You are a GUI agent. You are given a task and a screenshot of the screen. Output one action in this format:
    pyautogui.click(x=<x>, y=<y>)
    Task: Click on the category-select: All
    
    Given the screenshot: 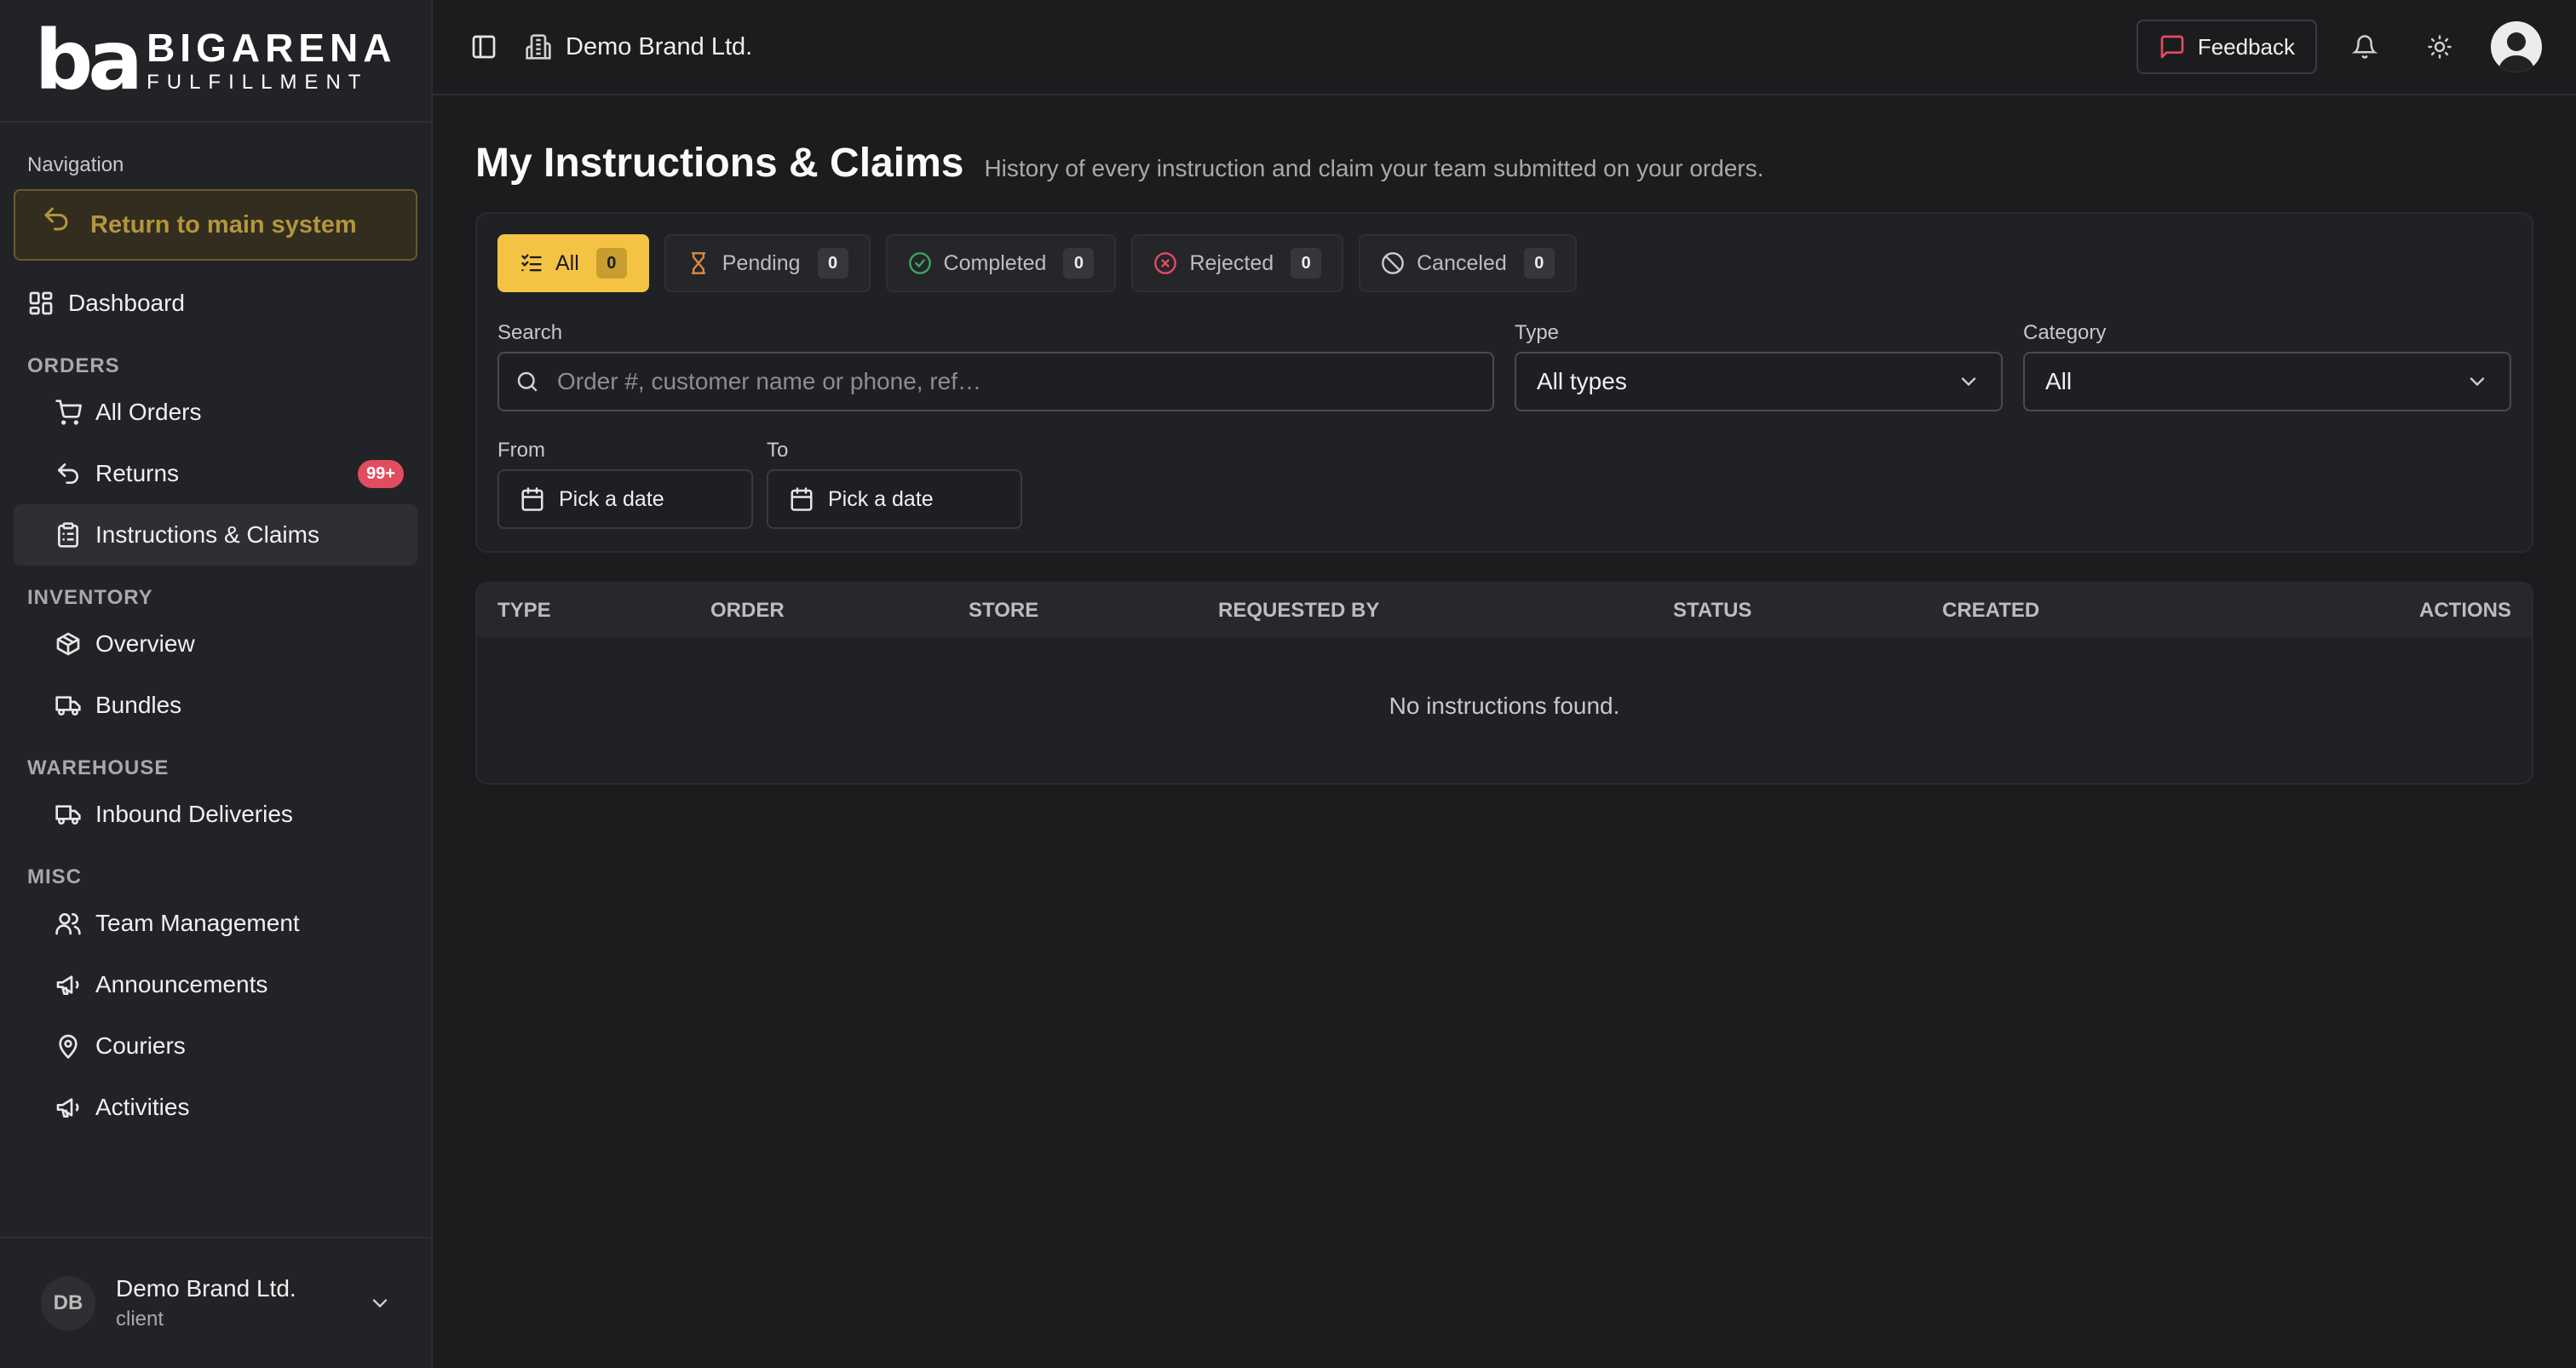 What is the action you would take?
    pyautogui.click(x=2267, y=381)
    